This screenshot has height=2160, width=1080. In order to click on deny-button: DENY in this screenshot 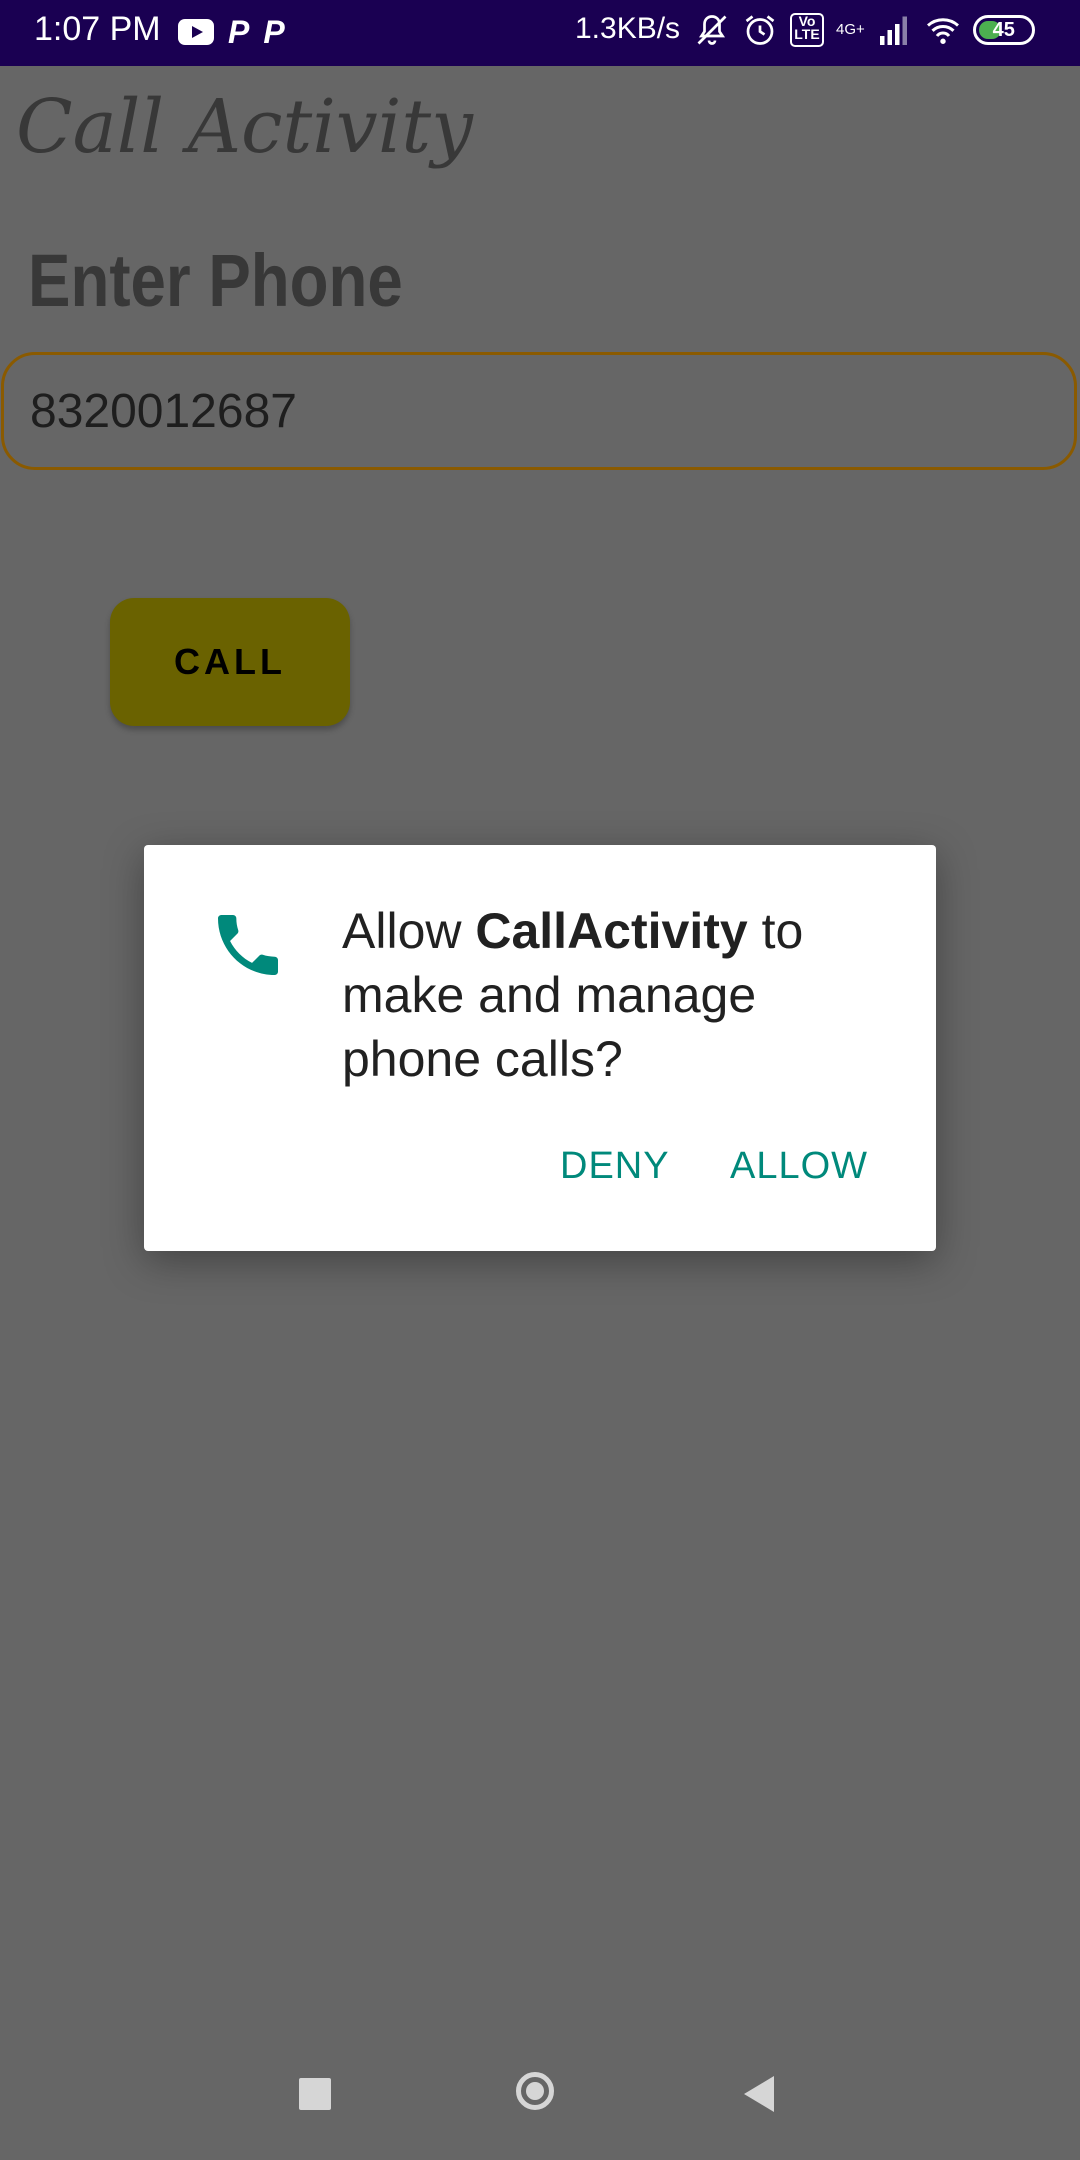, I will do `click(615, 1166)`.